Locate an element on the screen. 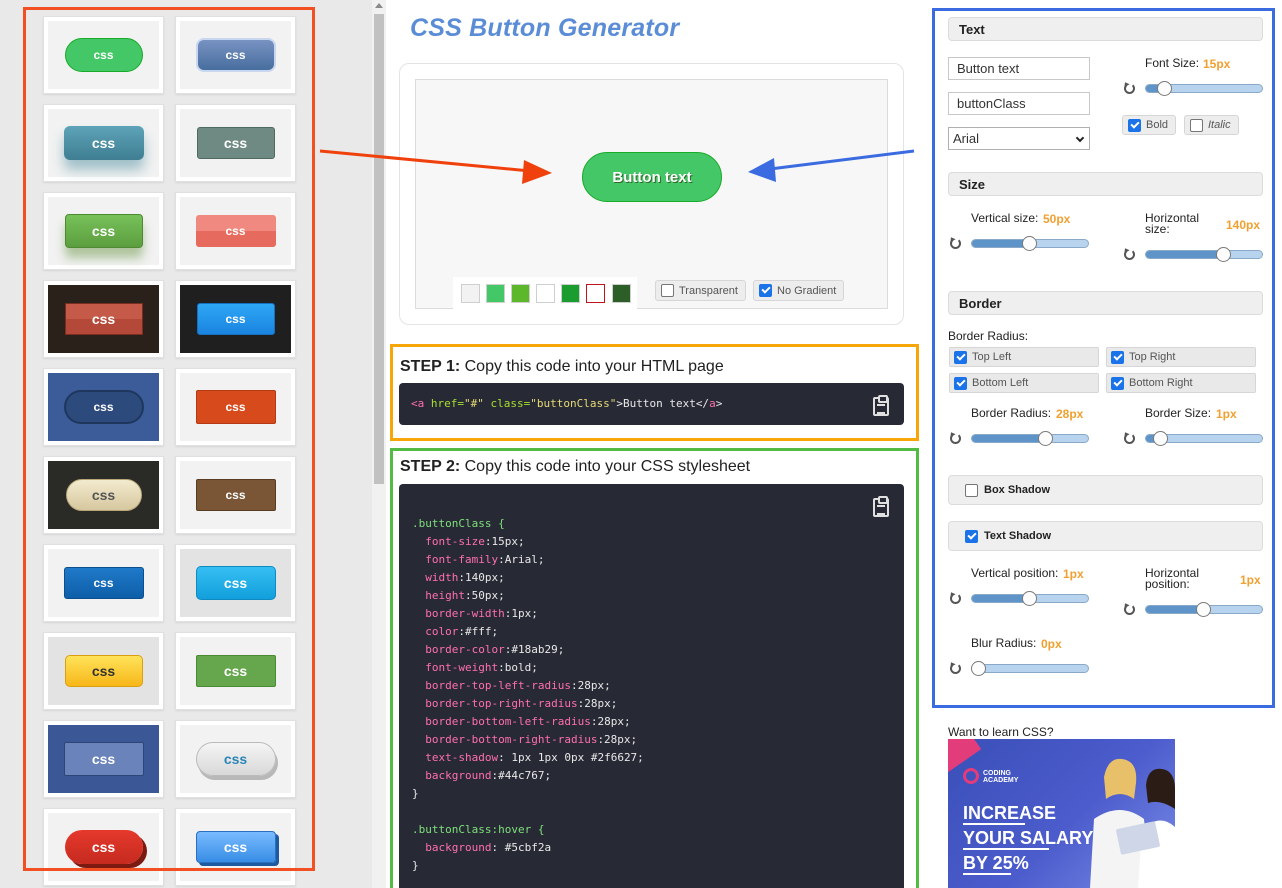 The image size is (1282, 888). top-left-checkbox: Top Left is located at coordinates (1024, 357).